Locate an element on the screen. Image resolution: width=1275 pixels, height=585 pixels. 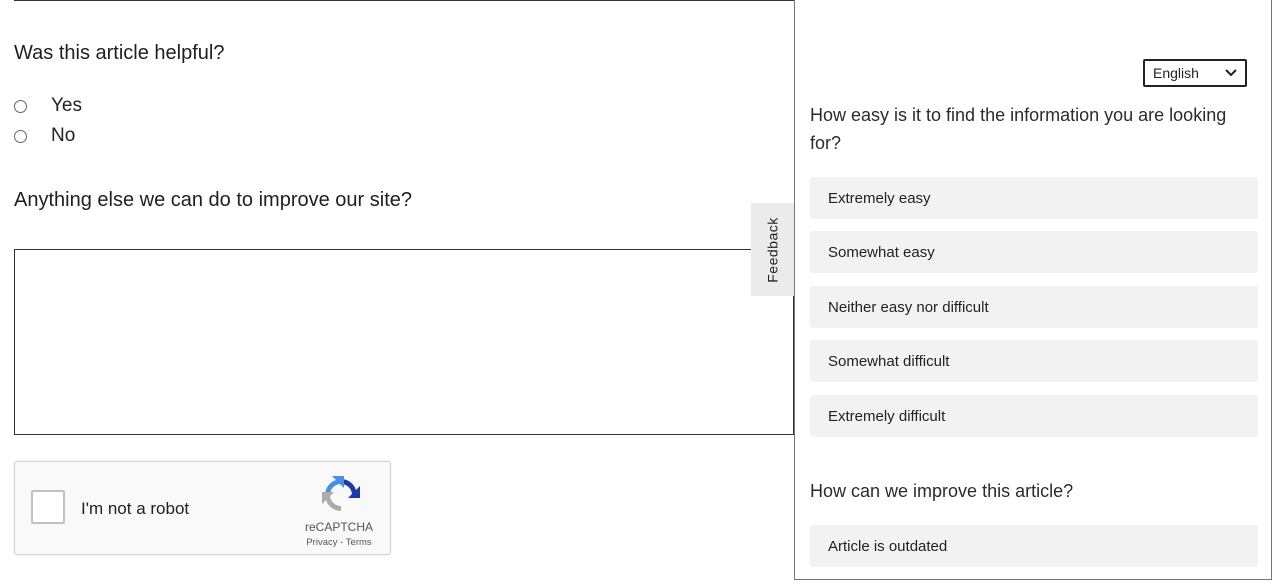
helpful-option-no: No is located at coordinates (44, 136).